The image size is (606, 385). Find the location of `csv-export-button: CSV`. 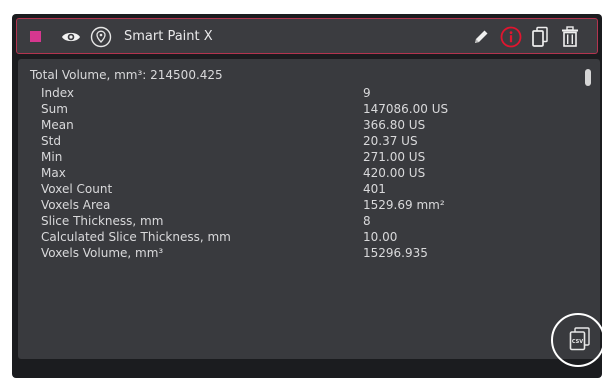

csv-export-button: CSV is located at coordinates (580, 339).